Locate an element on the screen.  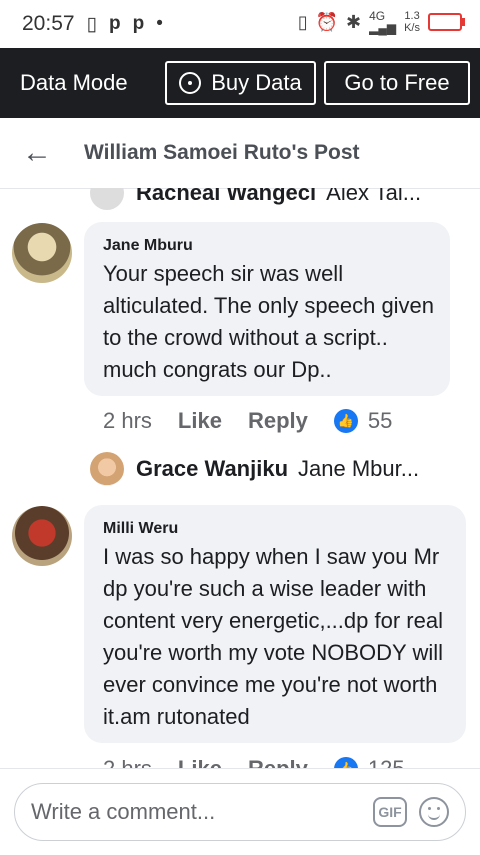
alarm-icon: ⏰ is located at coordinates (327, 21).